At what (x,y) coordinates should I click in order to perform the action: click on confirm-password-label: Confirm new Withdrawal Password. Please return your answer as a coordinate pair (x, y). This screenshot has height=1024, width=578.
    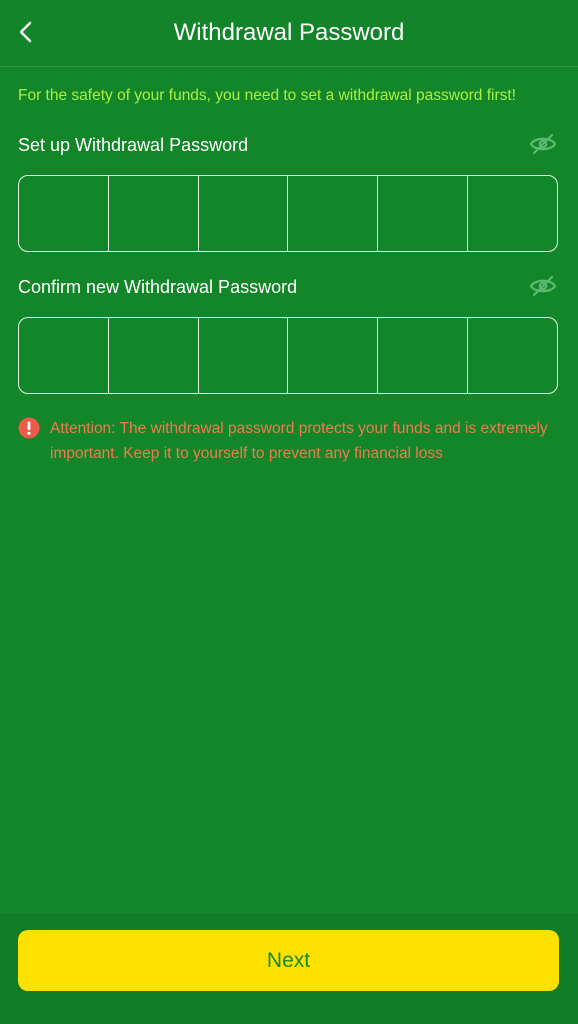
    Looking at the image, I should click on (158, 287).